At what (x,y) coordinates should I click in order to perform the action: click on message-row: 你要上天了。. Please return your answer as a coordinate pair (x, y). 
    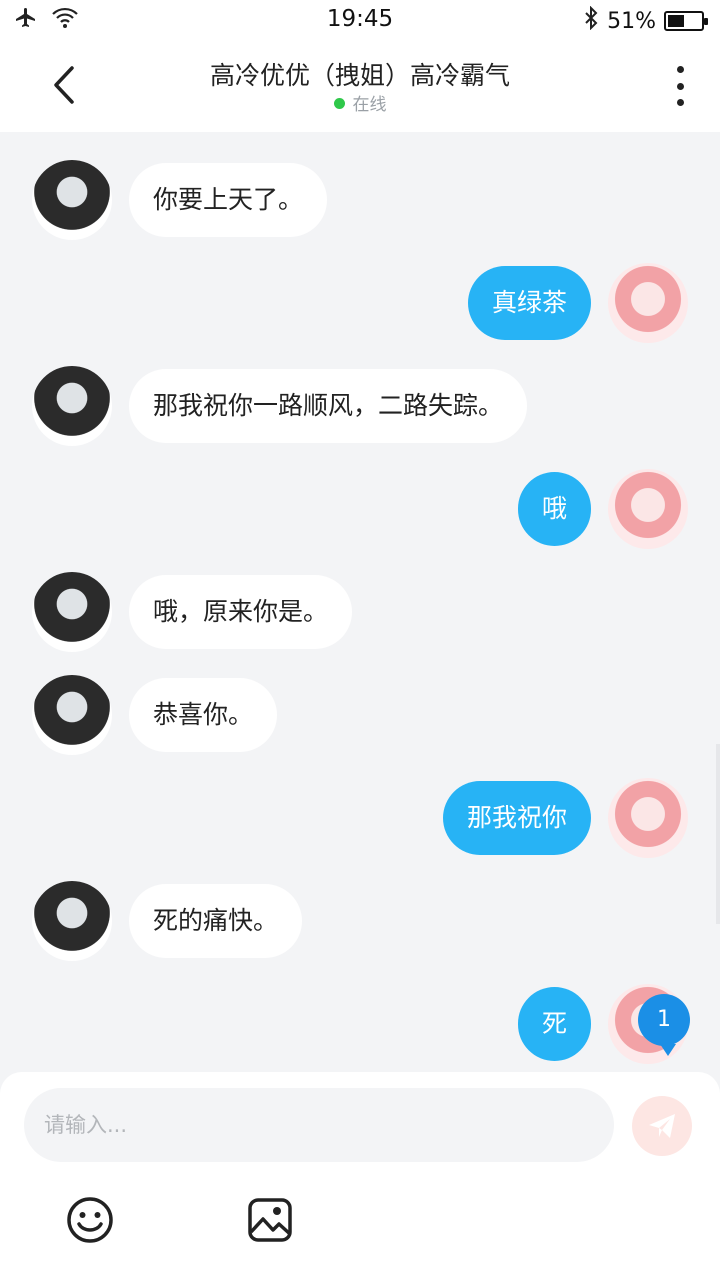
    Looking at the image, I should click on (360, 200).